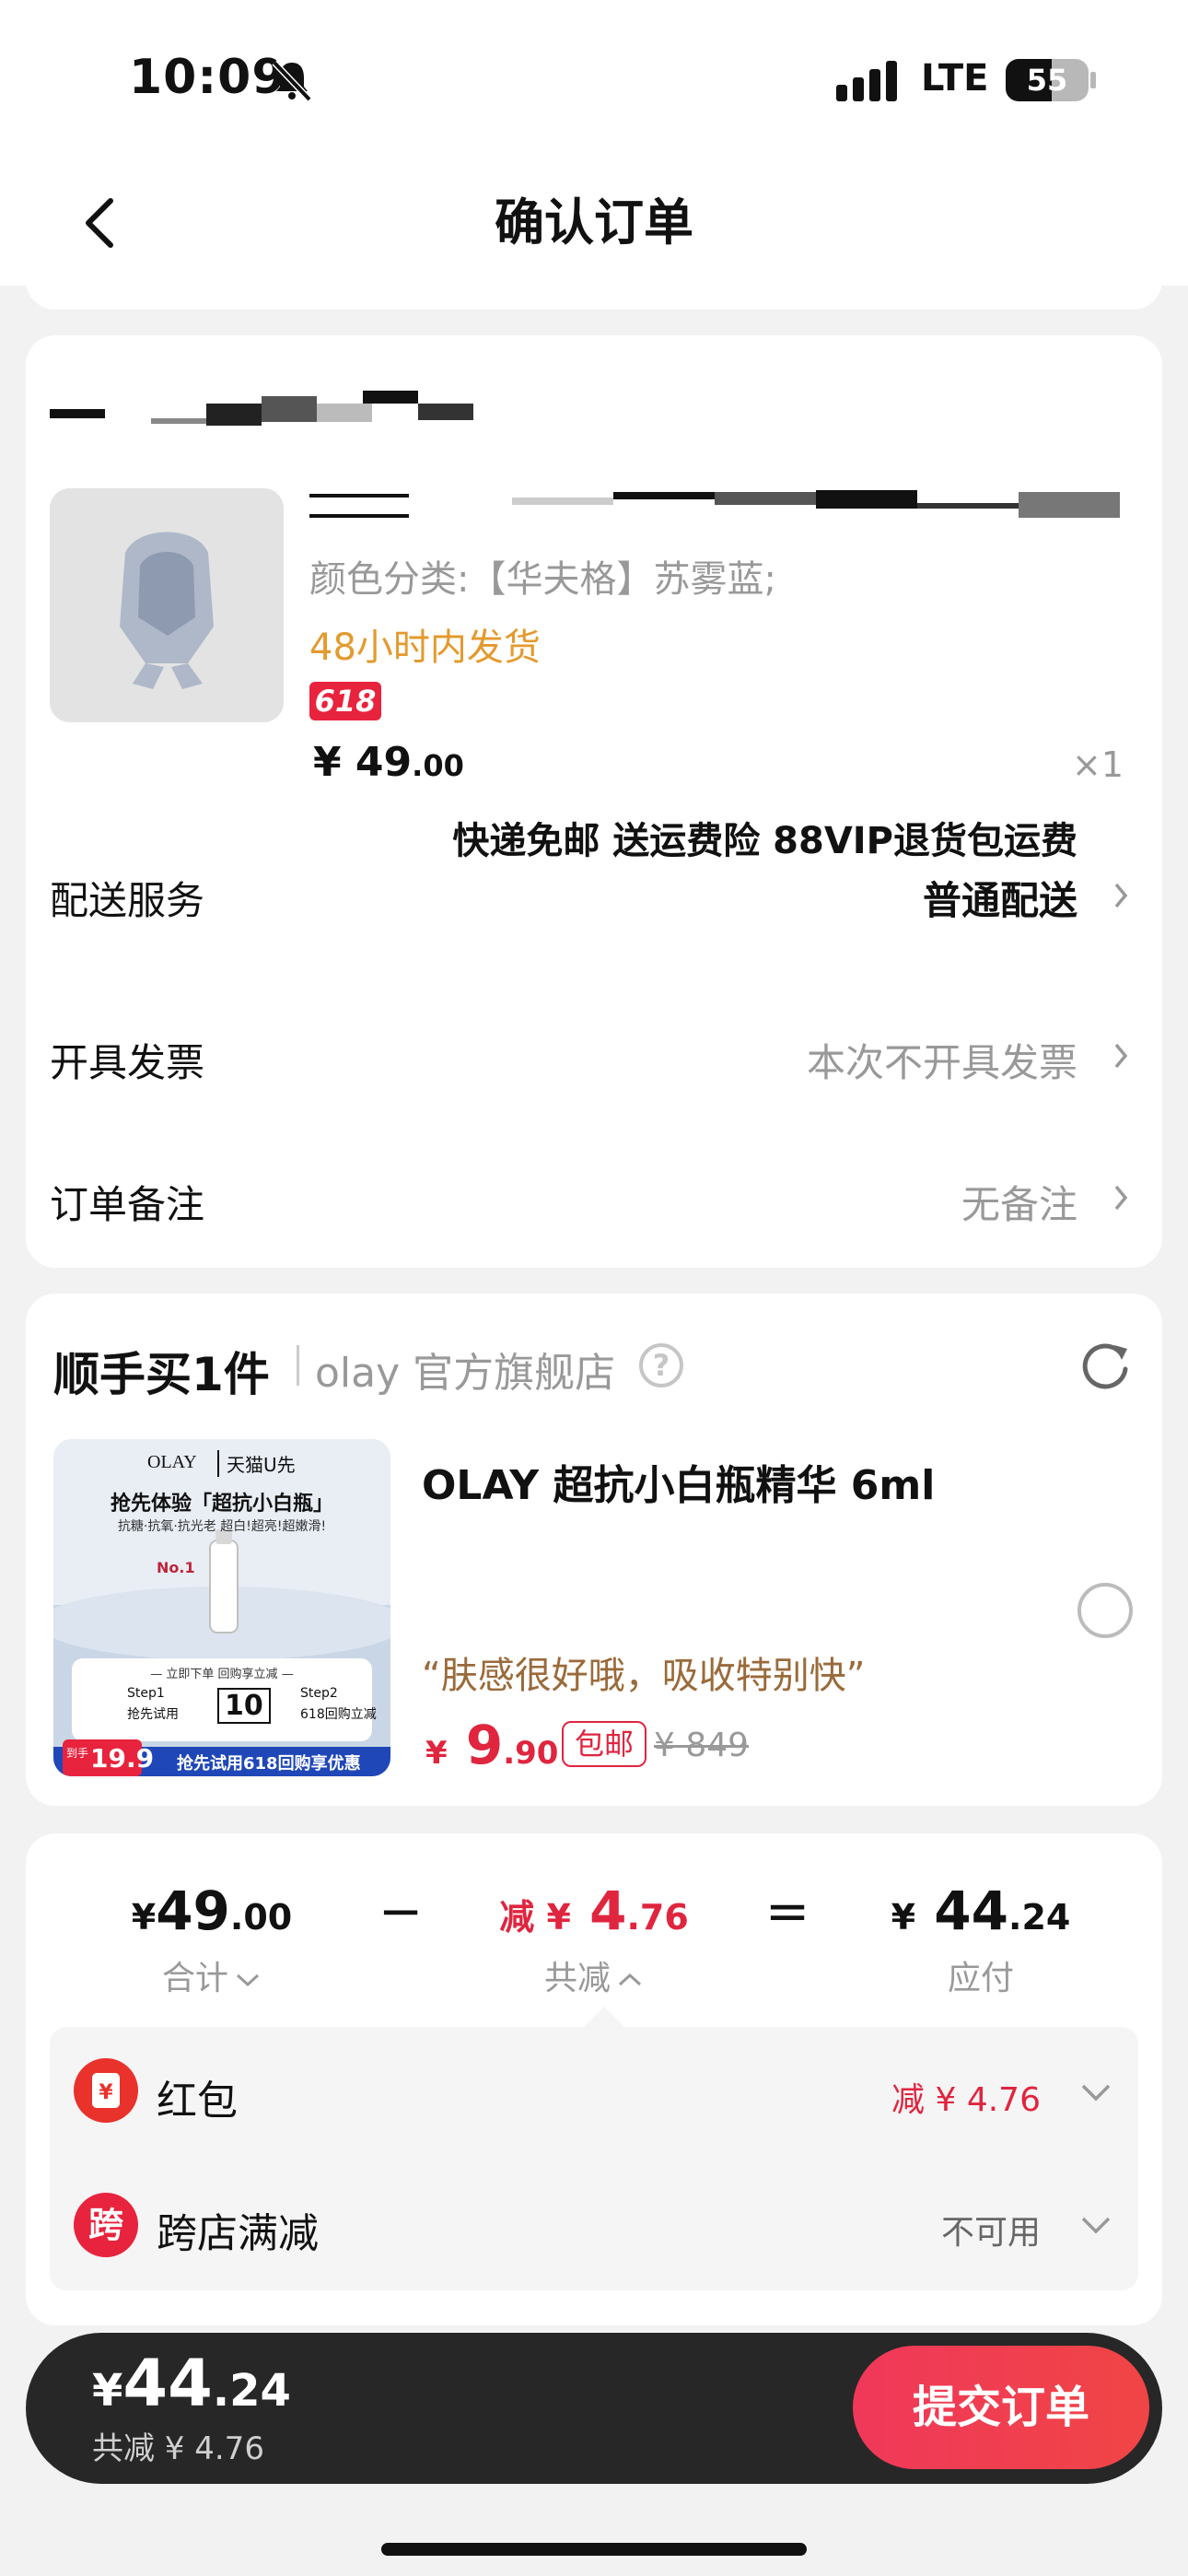  I want to click on shipping-time: 48小时内发货, so click(425, 647).